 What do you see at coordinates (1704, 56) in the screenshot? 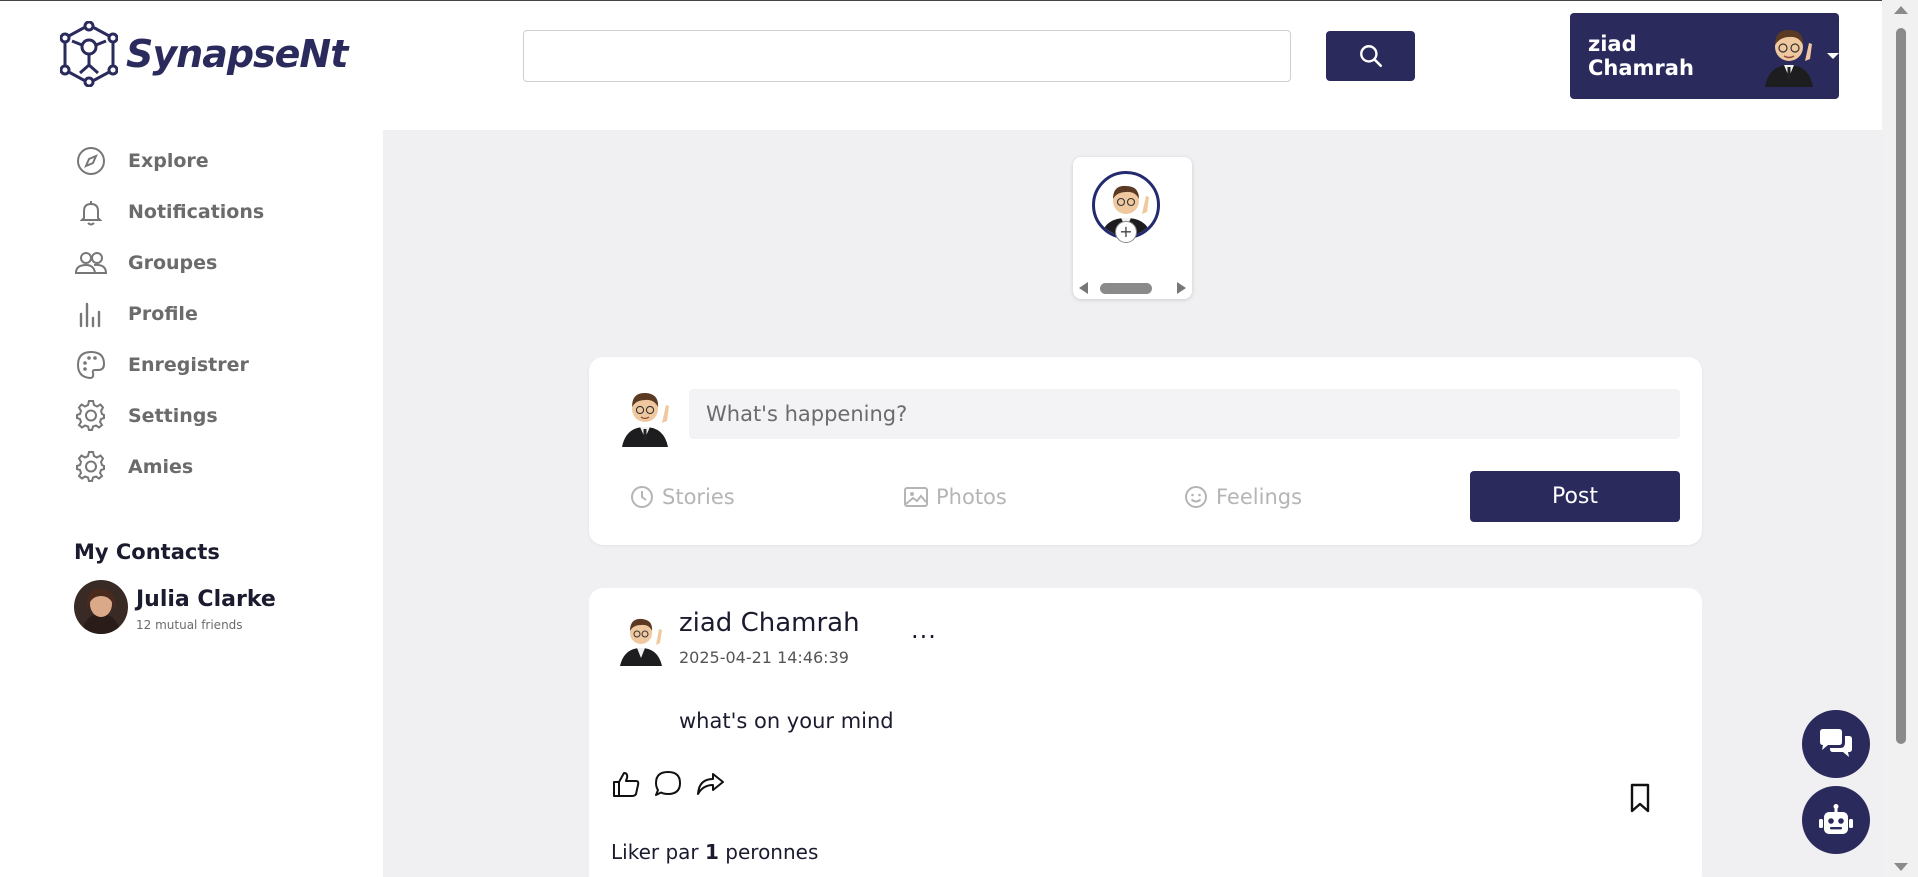
I see `user-menu-button: ziad Chamrah` at bounding box center [1704, 56].